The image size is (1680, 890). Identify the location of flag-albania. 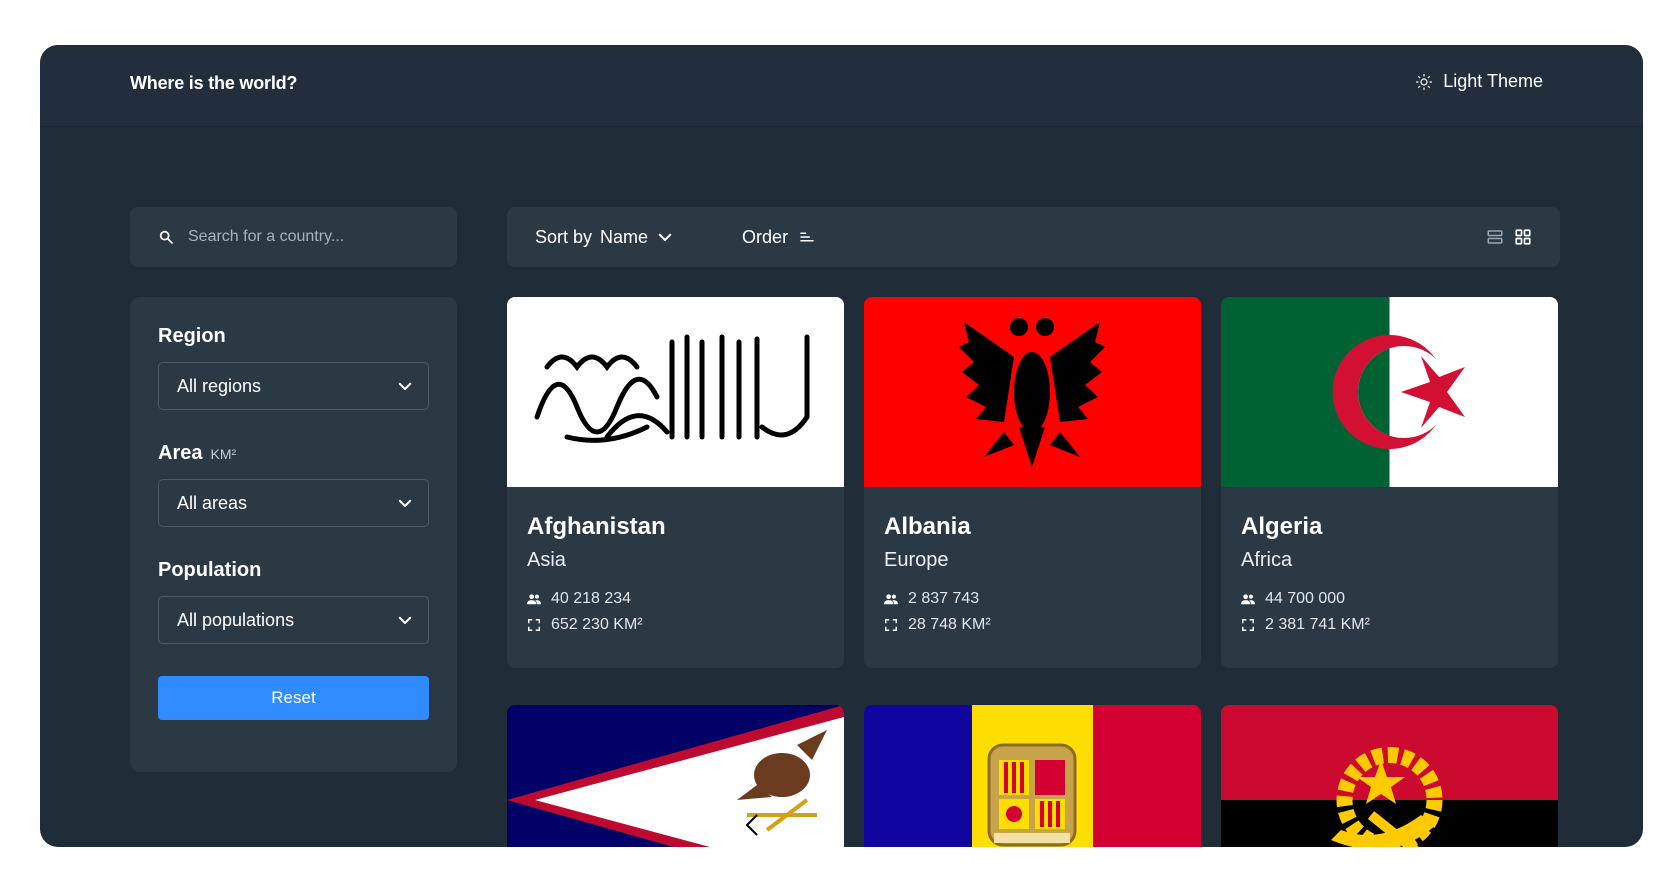
(1032, 392).